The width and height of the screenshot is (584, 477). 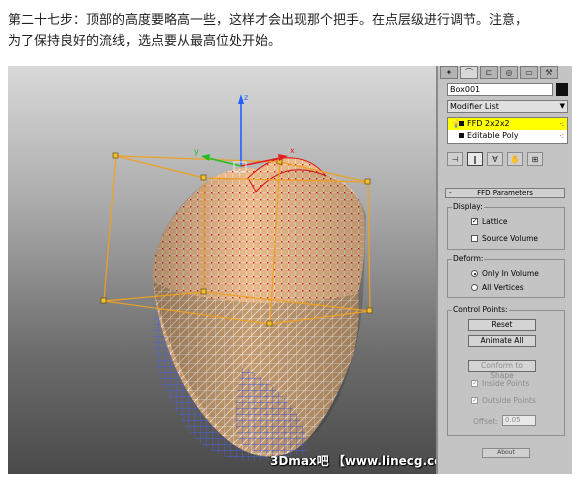 I want to click on deform-group: Deform:, so click(x=506, y=276).